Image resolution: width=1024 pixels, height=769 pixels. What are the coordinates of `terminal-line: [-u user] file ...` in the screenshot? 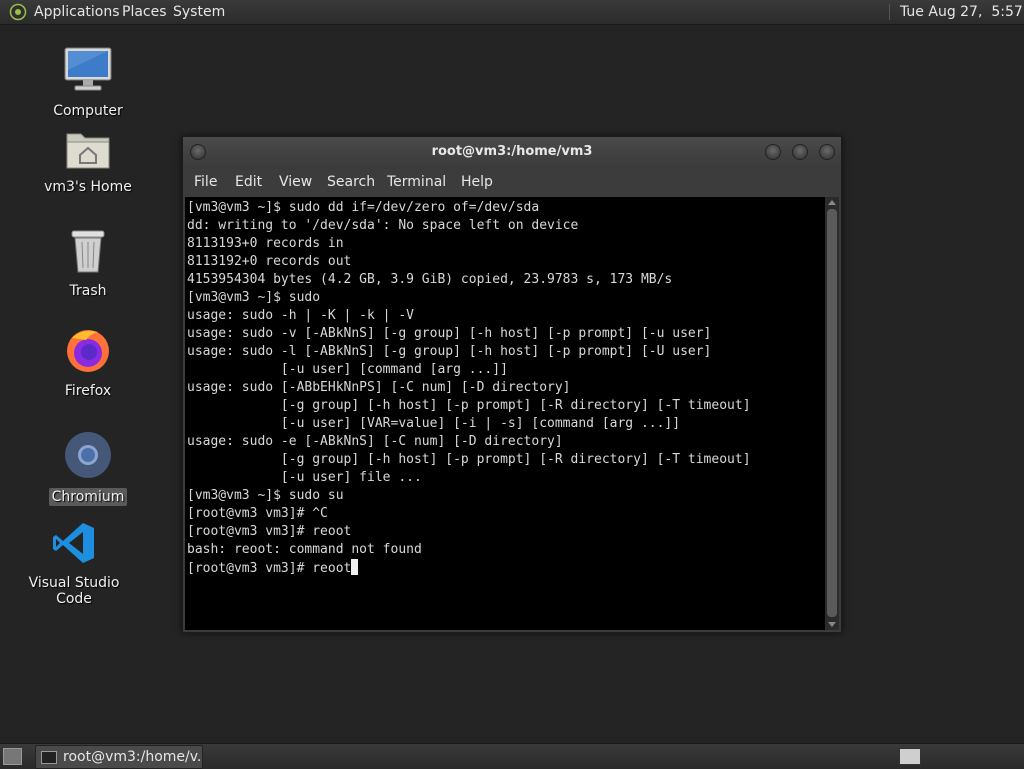 It's located at (304, 477).